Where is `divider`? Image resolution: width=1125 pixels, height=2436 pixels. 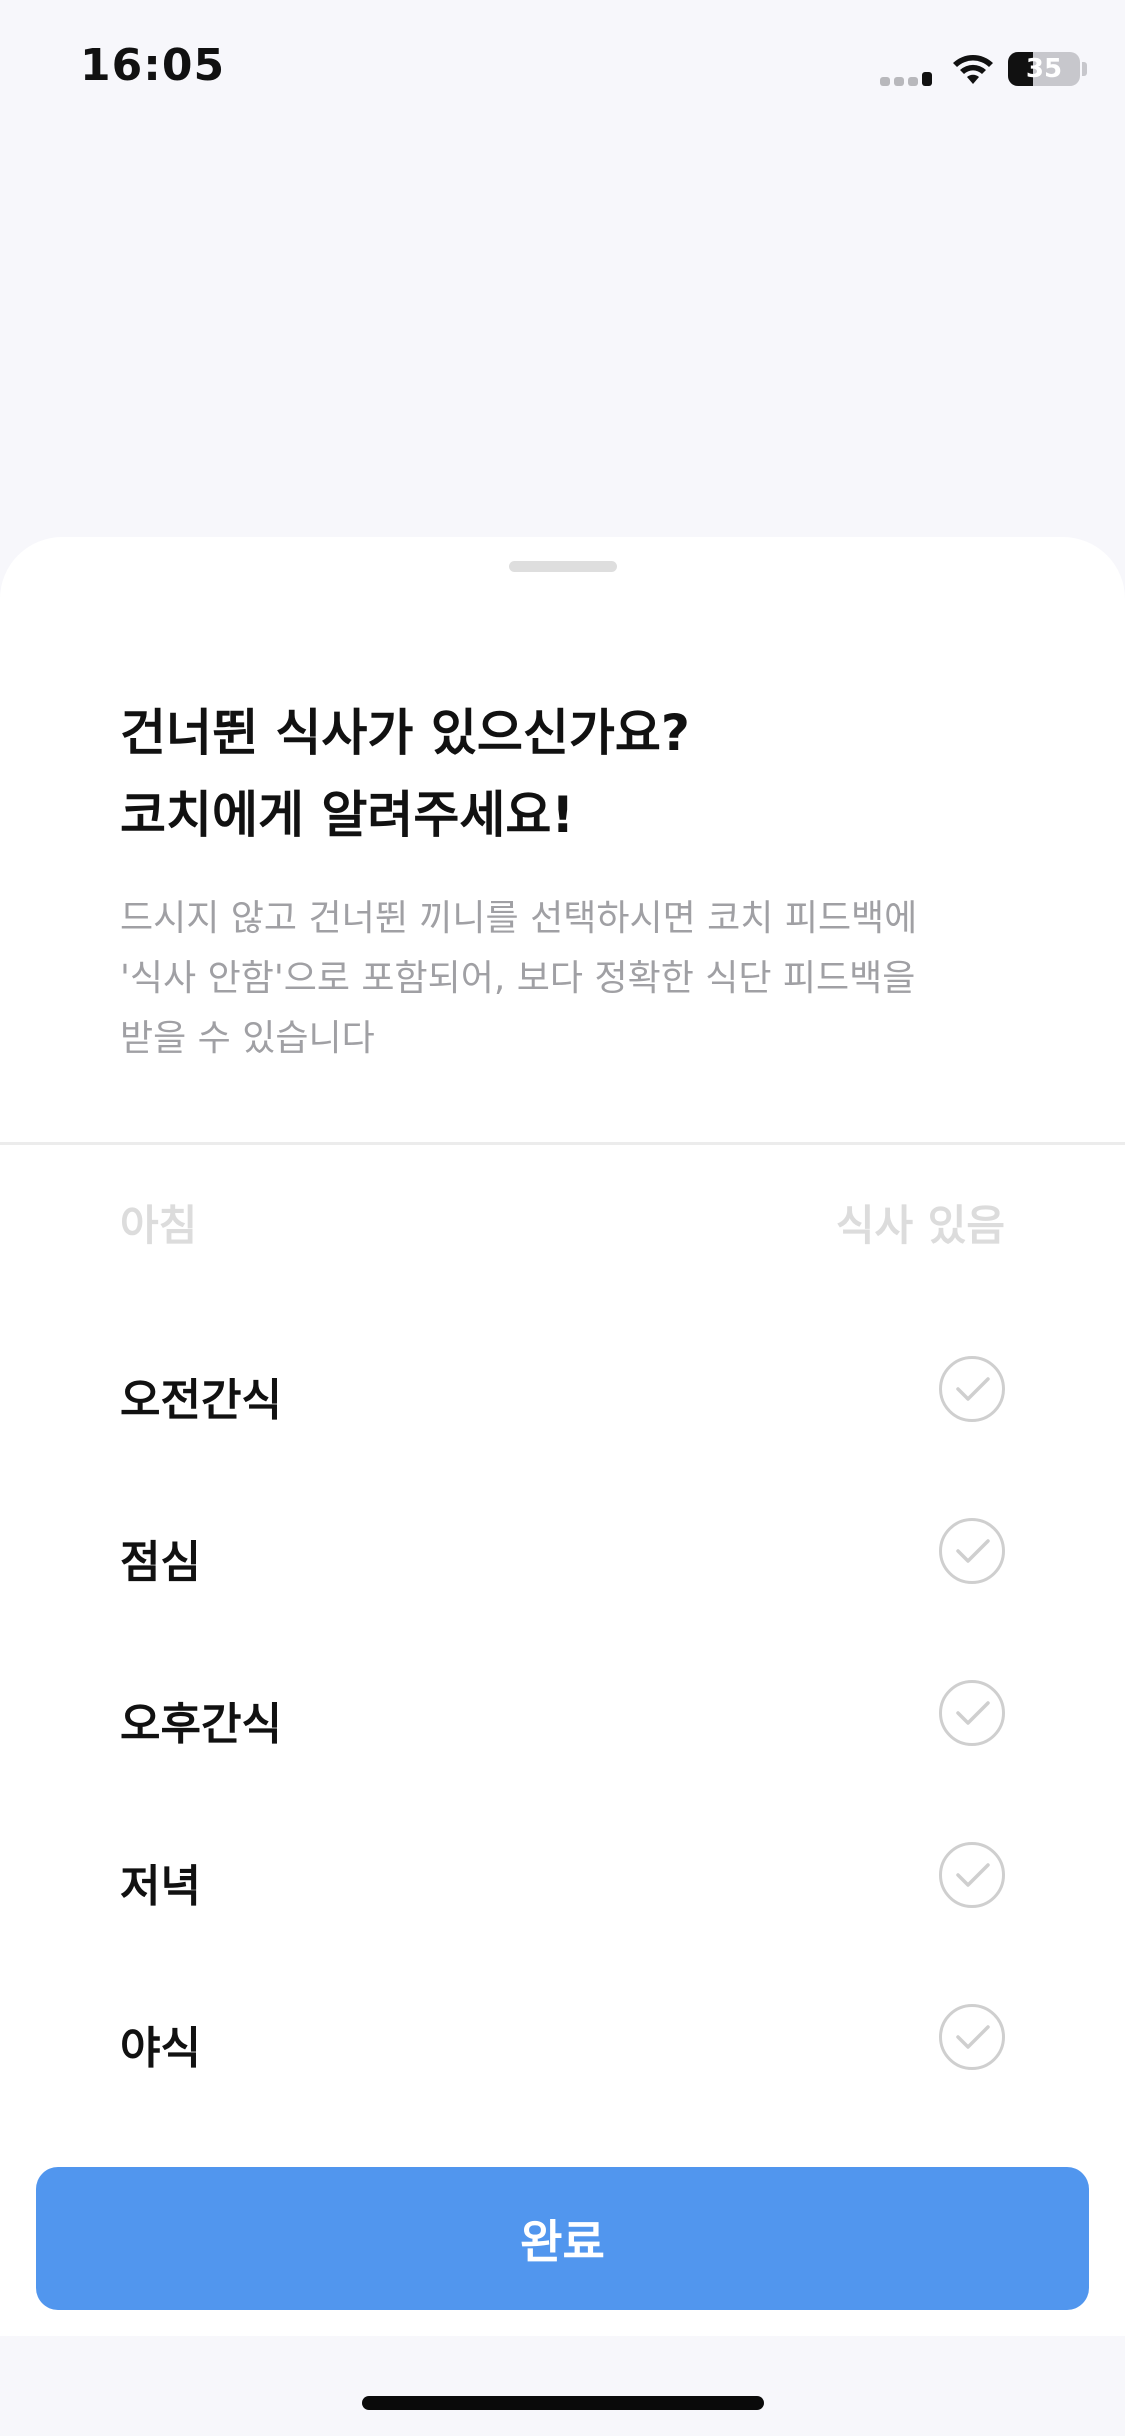 divider is located at coordinates (562, 1143).